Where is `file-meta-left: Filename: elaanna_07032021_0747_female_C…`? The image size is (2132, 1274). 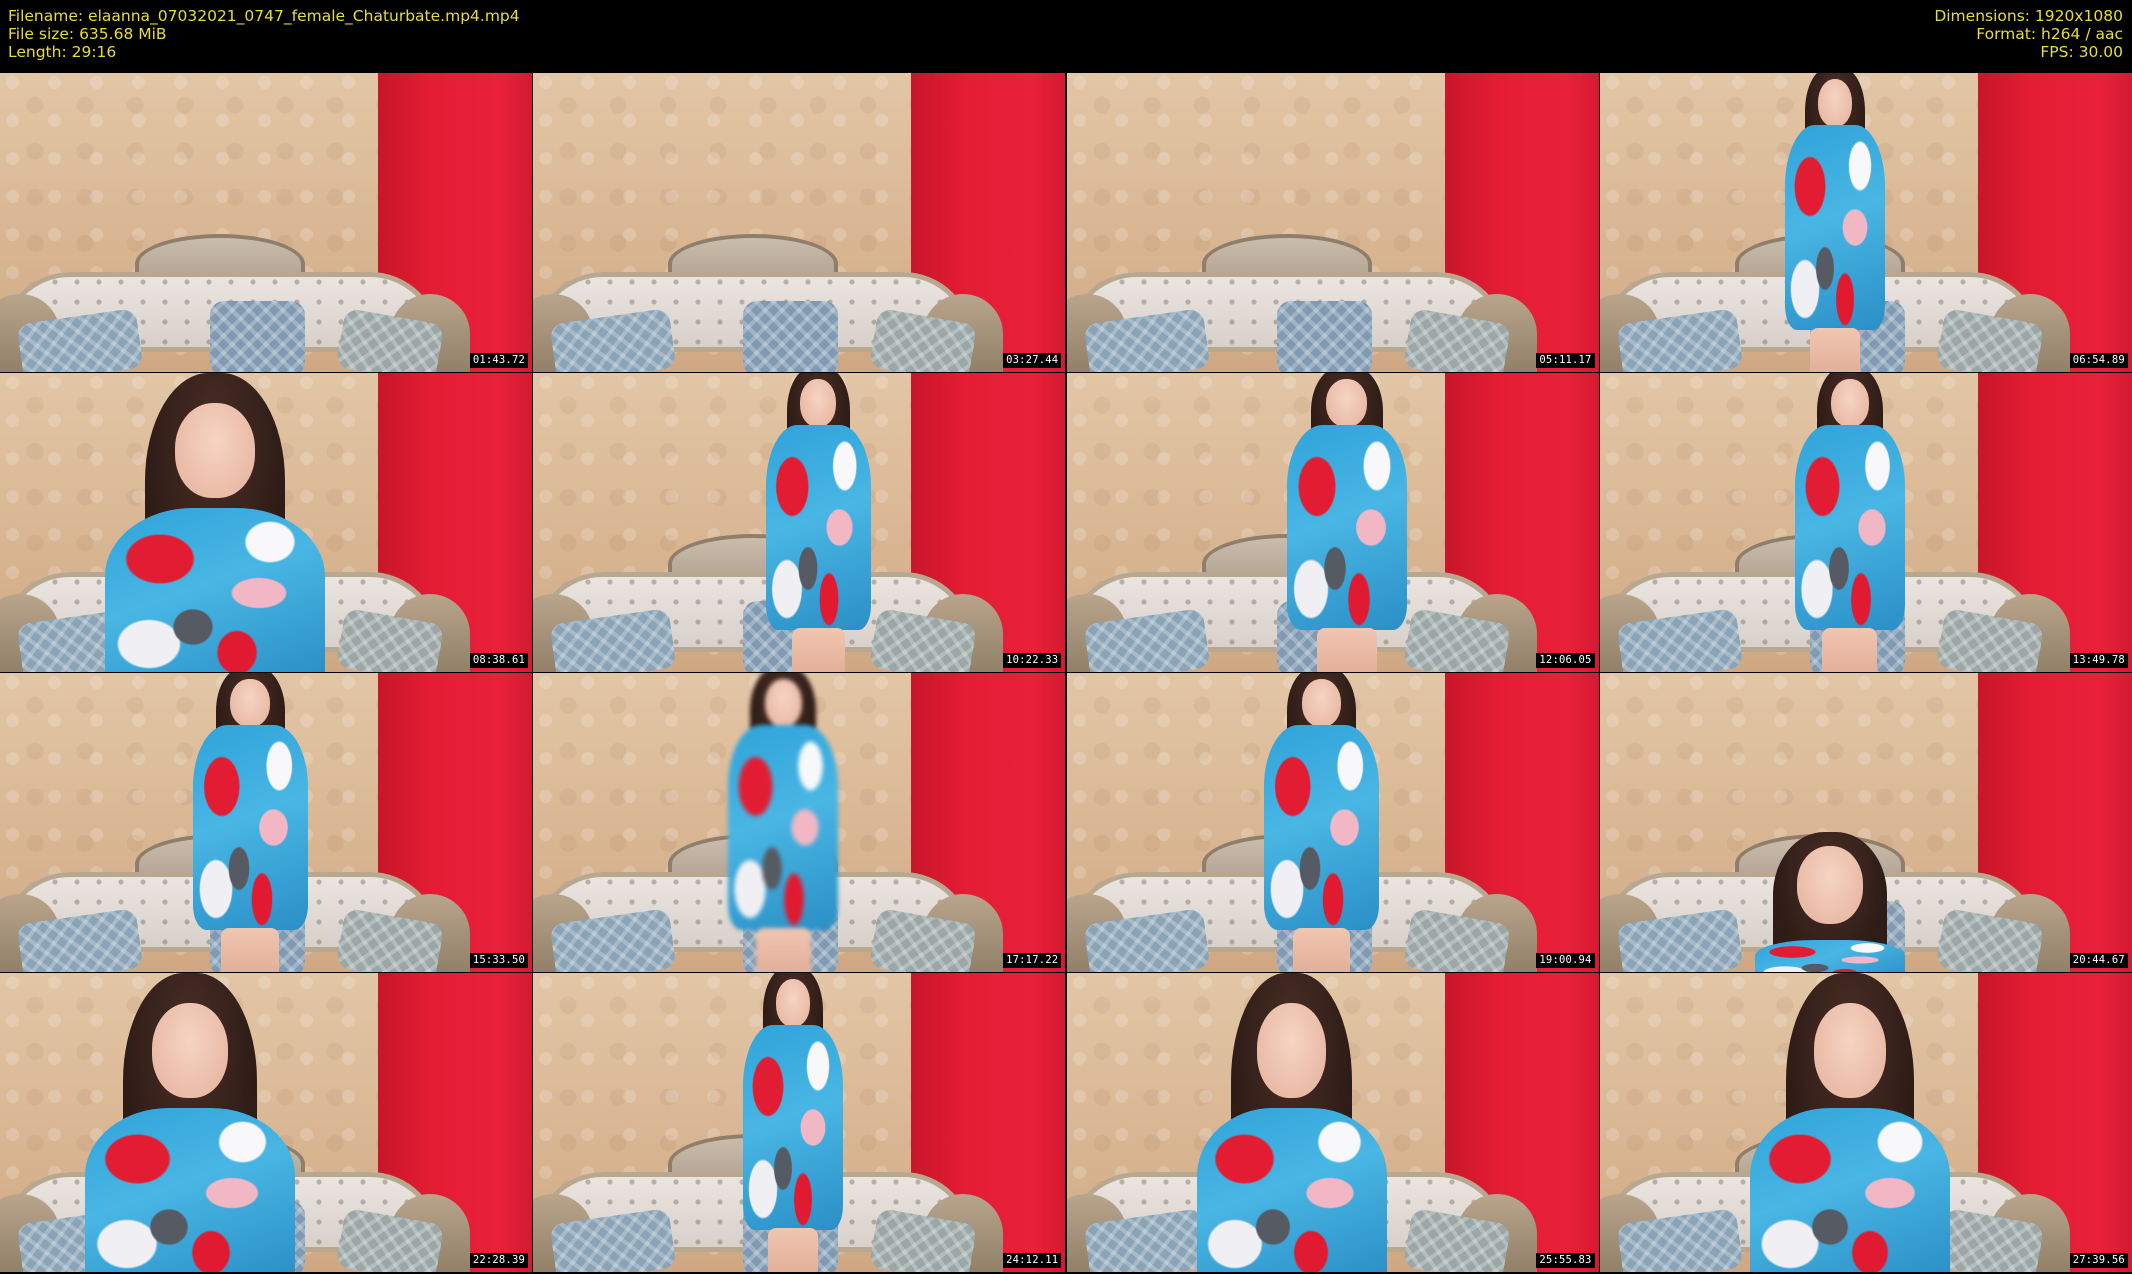
file-meta-left: Filename: elaanna_07032021_0747_female_C… is located at coordinates (264, 34).